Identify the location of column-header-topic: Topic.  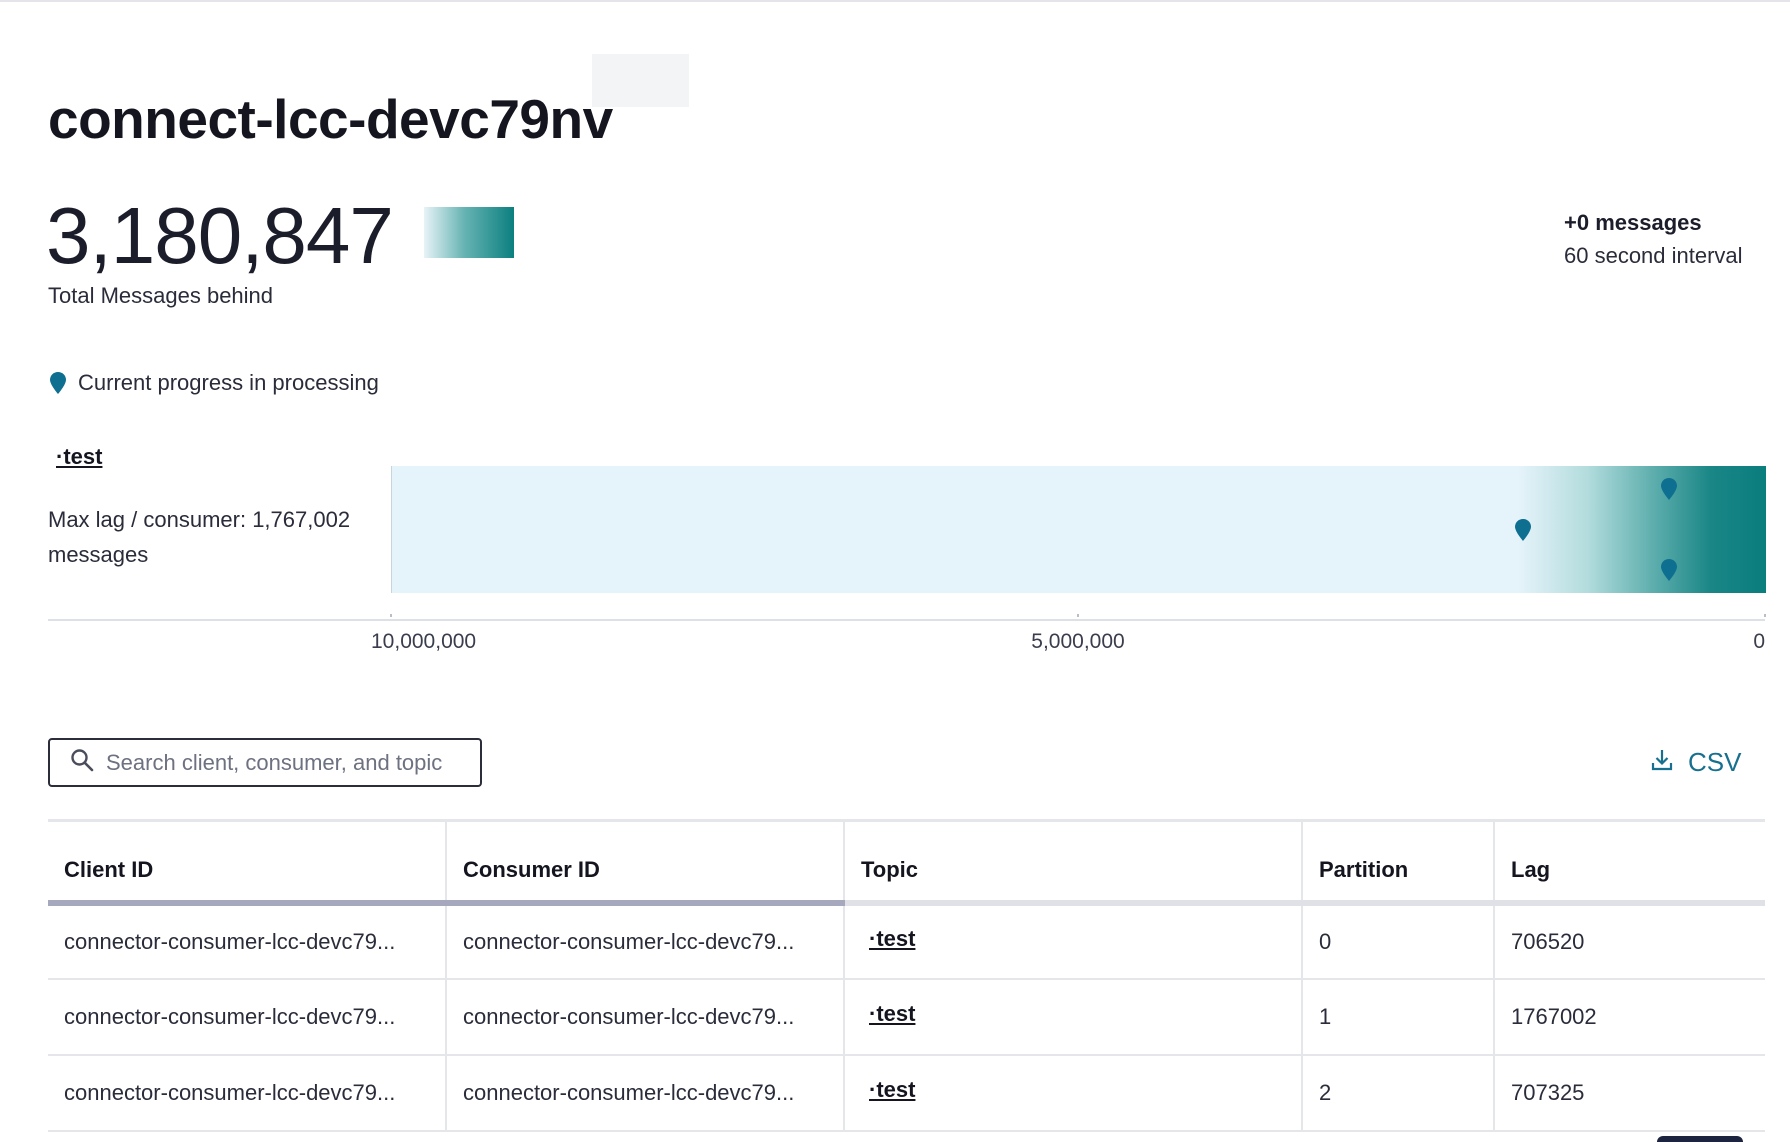
(1073, 863).